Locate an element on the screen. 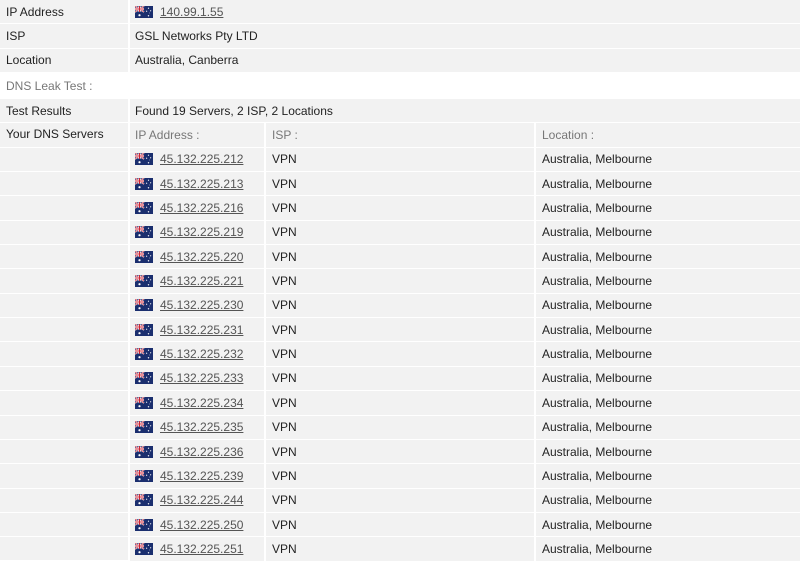 Image resolution: width=800 pixels, height=561 pixels. dns-leak-title: DNS Leak Test : is located at coordinates (49, 85).